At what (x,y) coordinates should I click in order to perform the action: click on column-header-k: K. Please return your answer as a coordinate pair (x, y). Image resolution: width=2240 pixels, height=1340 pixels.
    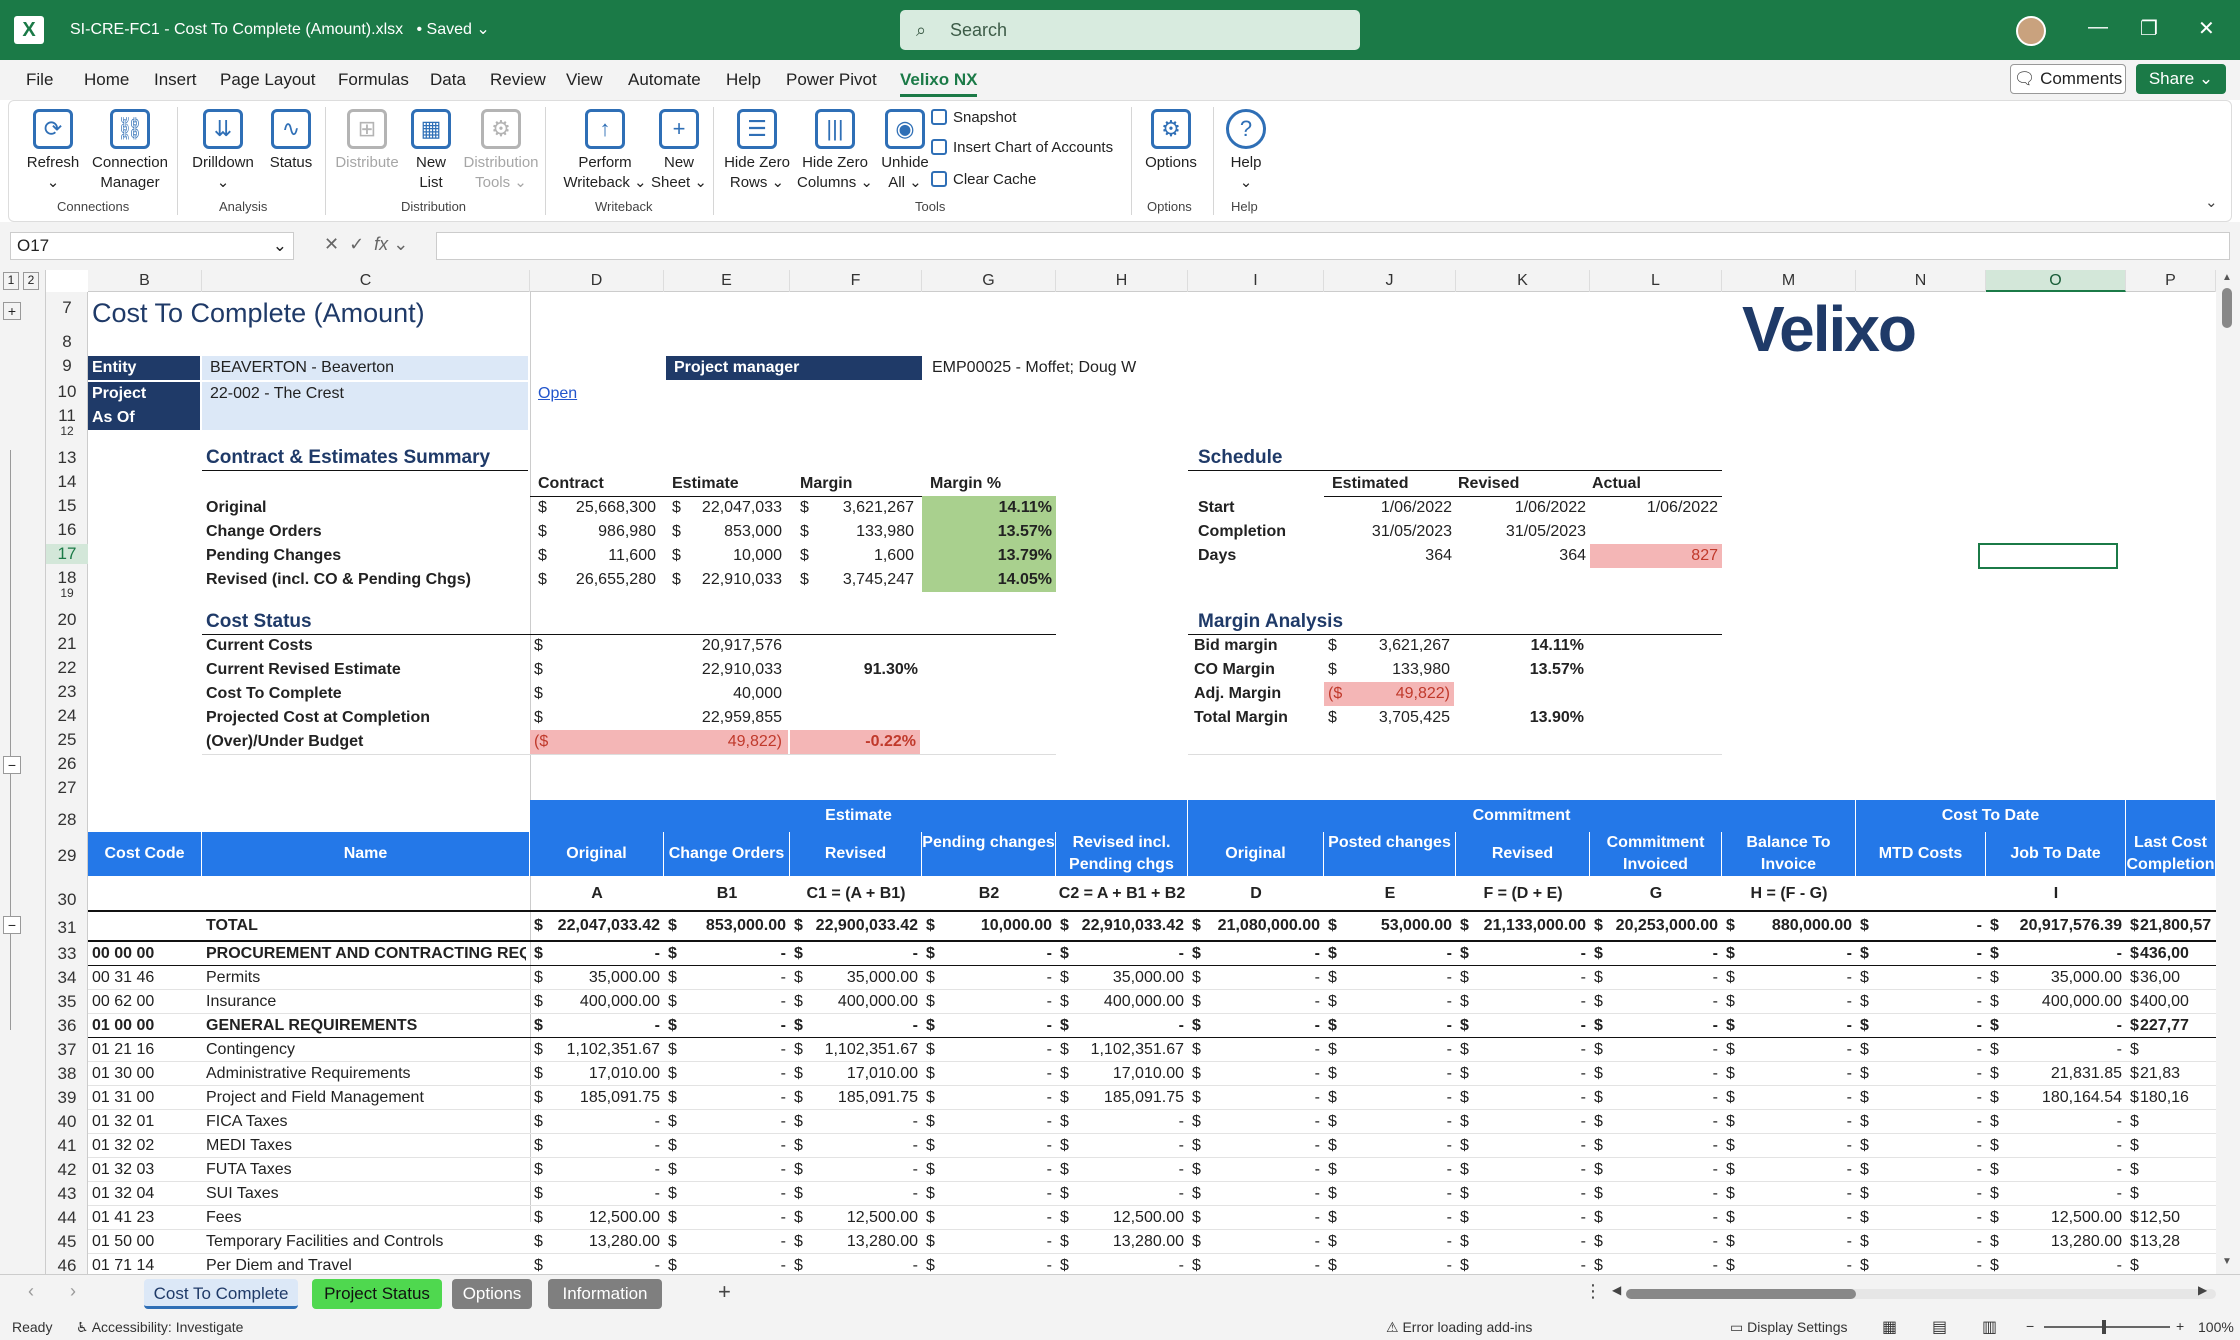
    Looking at the image, I should click on (1523, 281).